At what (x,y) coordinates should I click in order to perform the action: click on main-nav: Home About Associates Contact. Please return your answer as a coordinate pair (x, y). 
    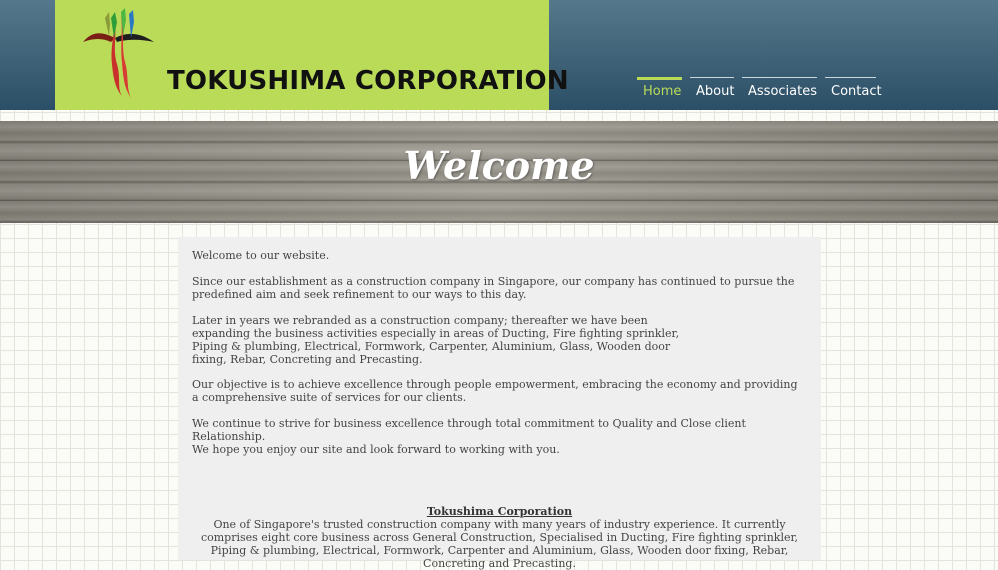
    Looking at the image, I should click on (760, 92).